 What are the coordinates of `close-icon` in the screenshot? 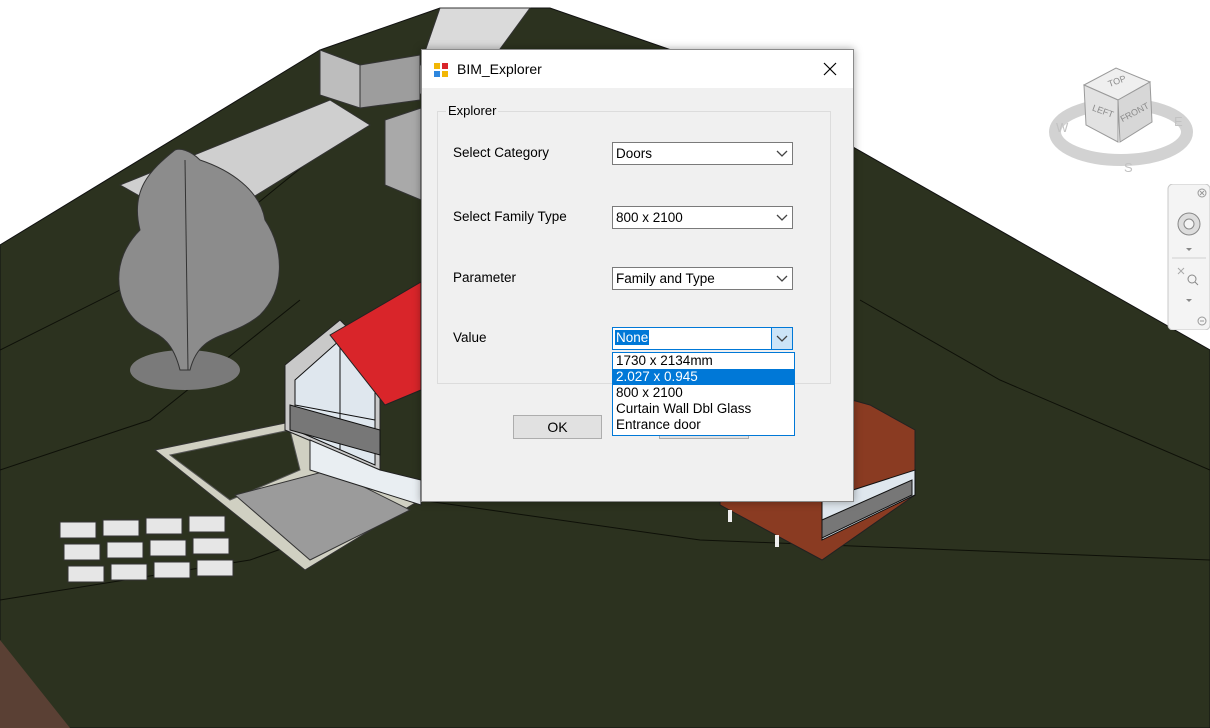 It's located at (830, 69).